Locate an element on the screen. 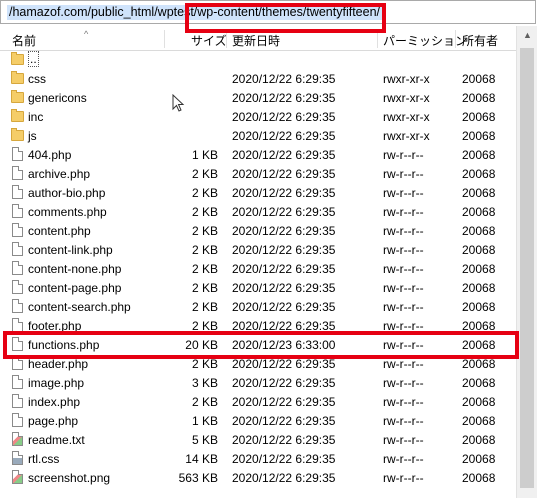 The width and height of the screenshot is (538, 498). file-size: 563 KB is located at coordinates (198, 478).